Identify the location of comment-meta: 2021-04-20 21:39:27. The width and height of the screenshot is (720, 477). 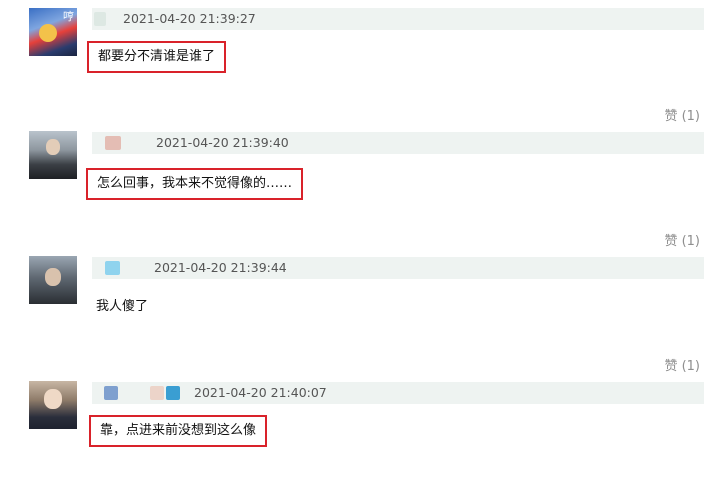
(398, 19).